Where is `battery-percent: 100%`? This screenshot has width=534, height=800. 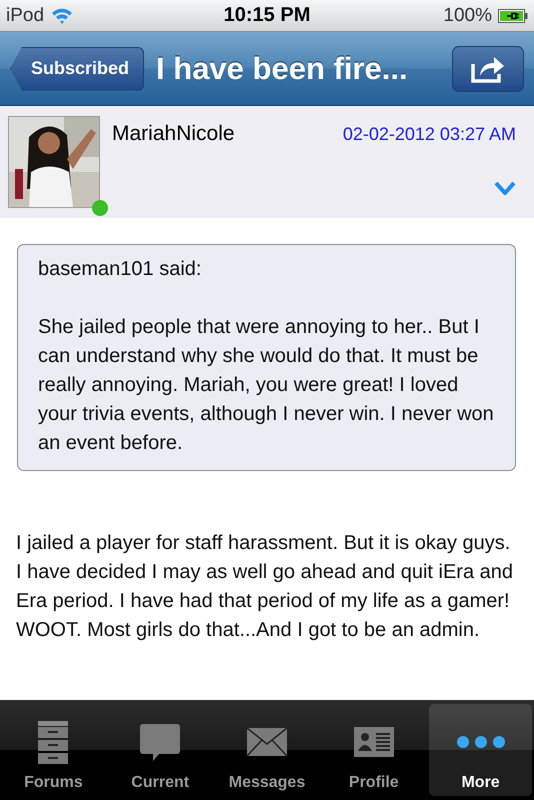 battery-percent: 100% is located at coordinates (467, 15).